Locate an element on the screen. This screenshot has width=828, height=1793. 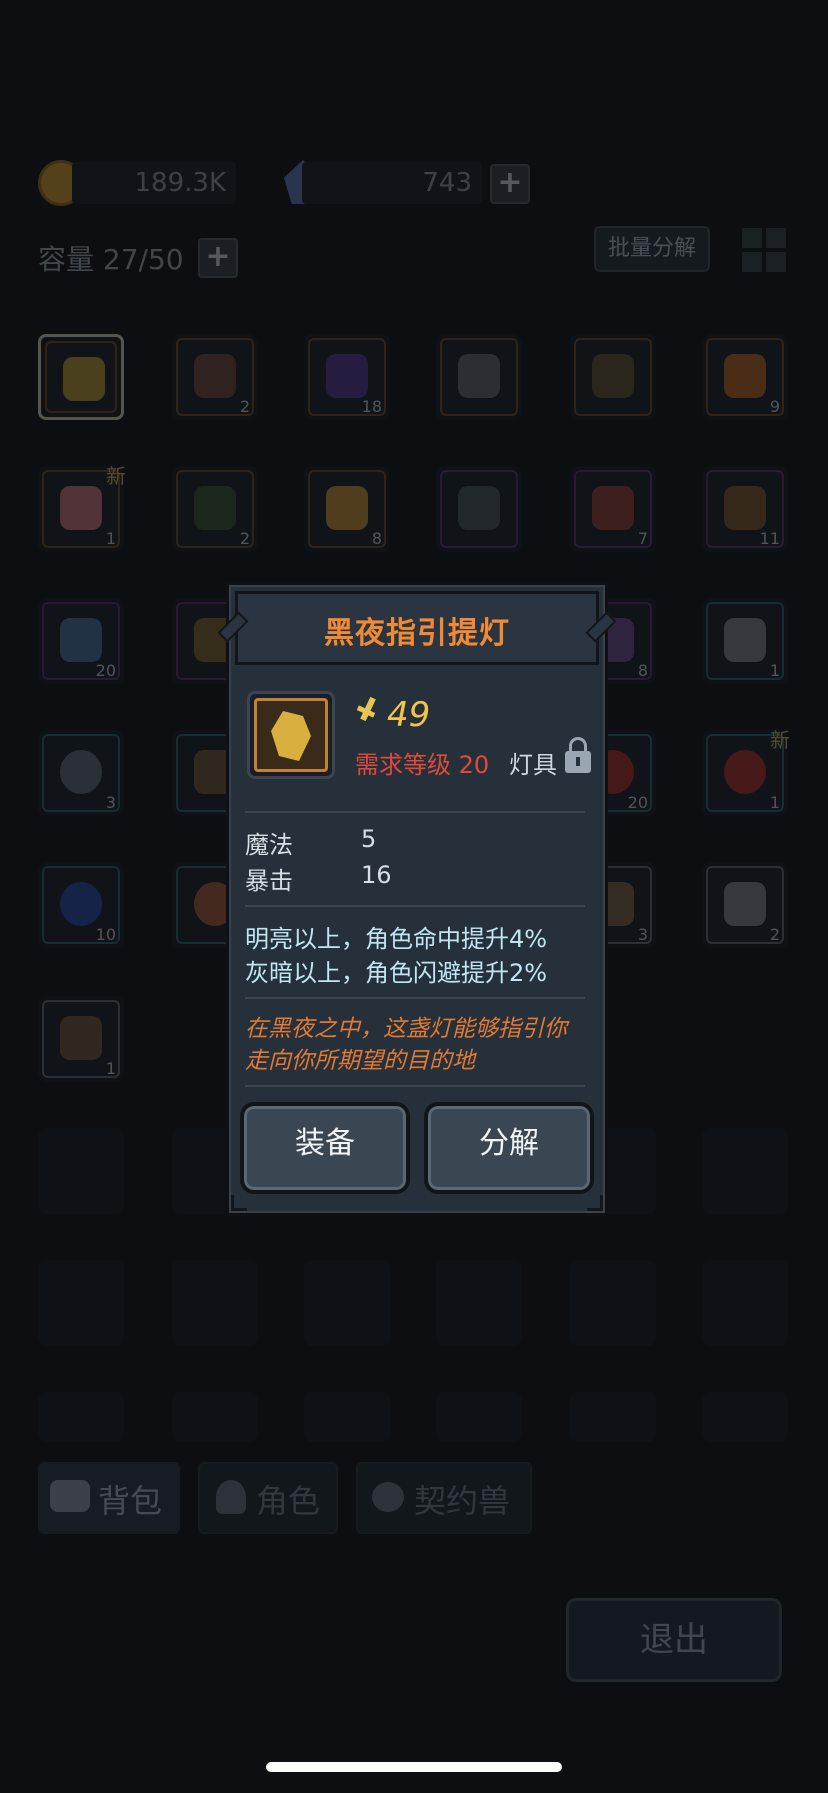
backpack-icon is located at coordinates (70, 1496).